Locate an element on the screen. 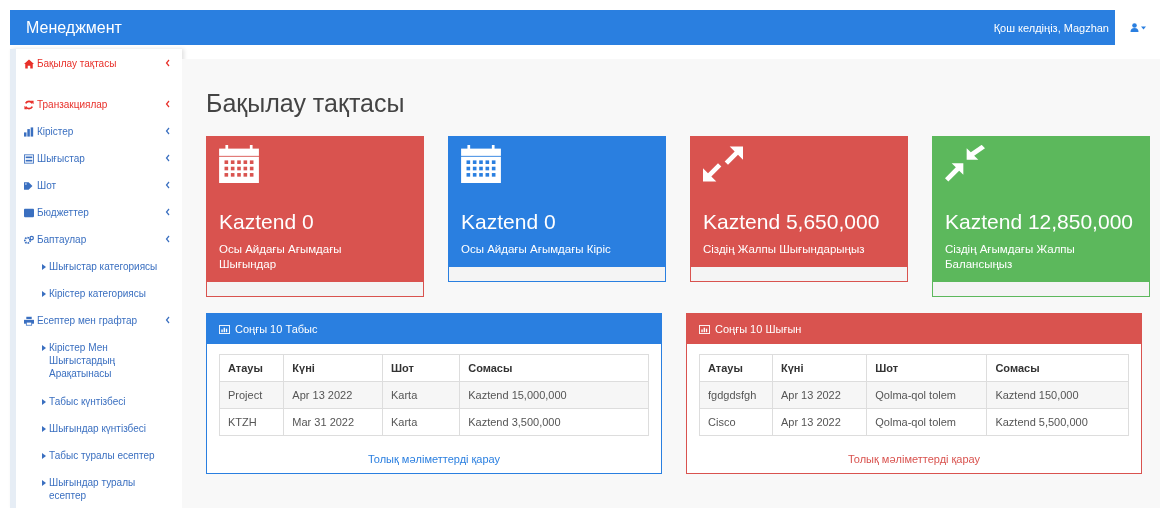  table-cell: KTZH is located at coordinates (251, 422).